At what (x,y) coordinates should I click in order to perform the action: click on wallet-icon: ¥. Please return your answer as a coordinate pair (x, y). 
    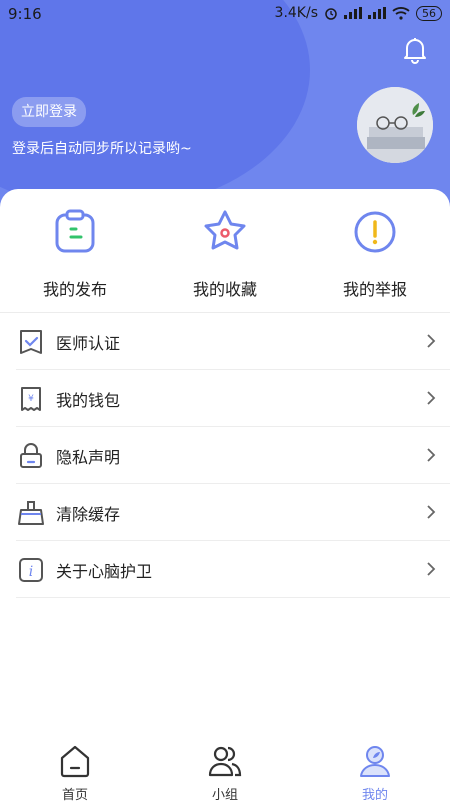
    Looking at the image, I should click on (31, 399).